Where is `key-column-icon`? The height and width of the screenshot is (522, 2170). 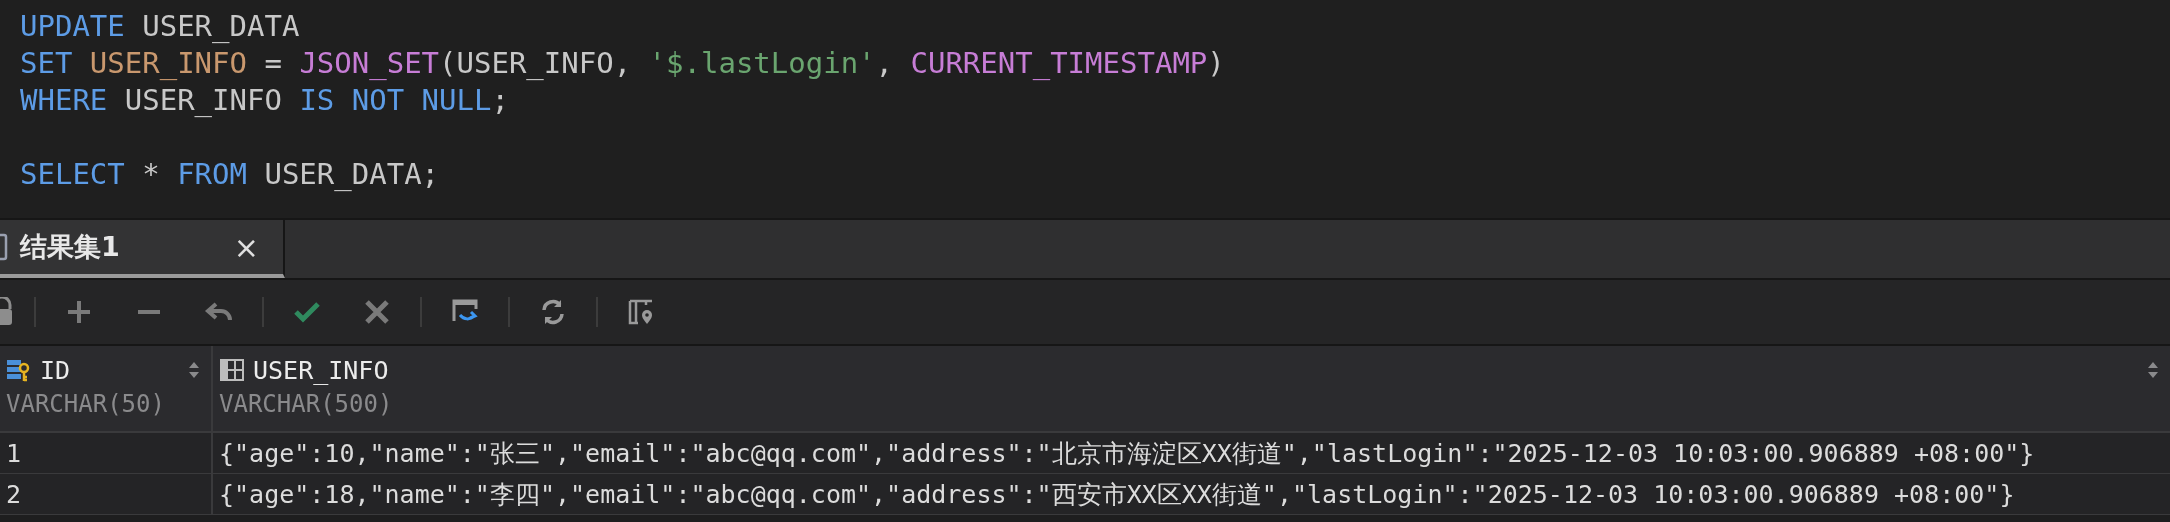 key-column-icon is located at coordinates (19, 370).